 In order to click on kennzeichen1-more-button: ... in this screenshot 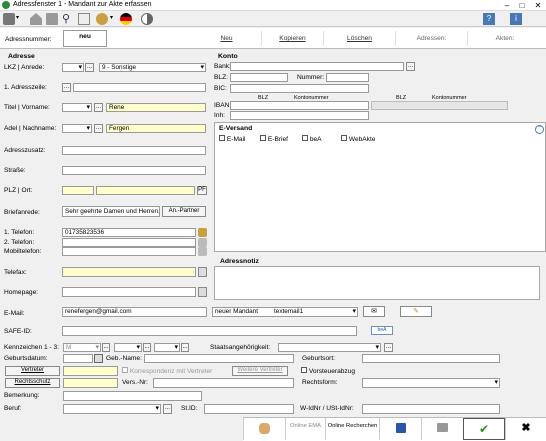, I will do `click(106, 347)`.